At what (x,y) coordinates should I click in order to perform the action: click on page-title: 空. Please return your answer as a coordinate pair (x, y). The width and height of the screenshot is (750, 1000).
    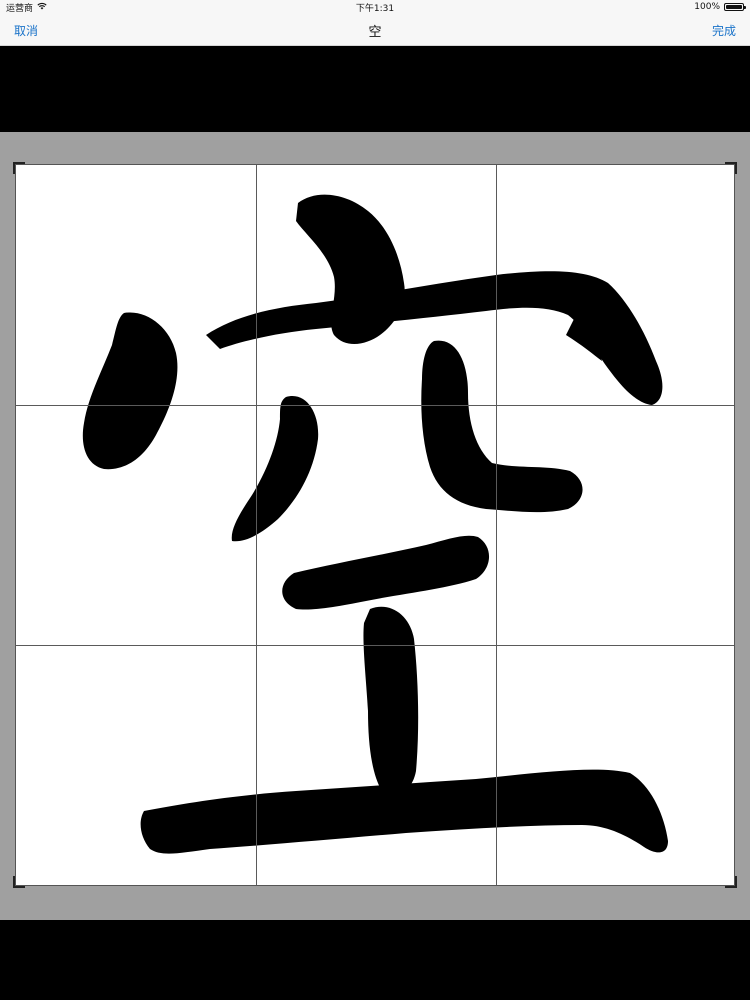
    Looking at the image, I should click on (375, 32).